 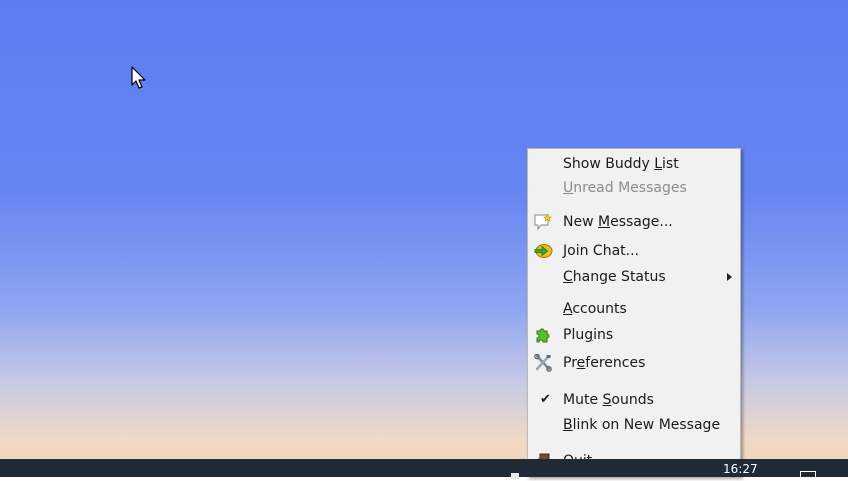 I want to click on tray-app-icon, so click(x=515, y=476).